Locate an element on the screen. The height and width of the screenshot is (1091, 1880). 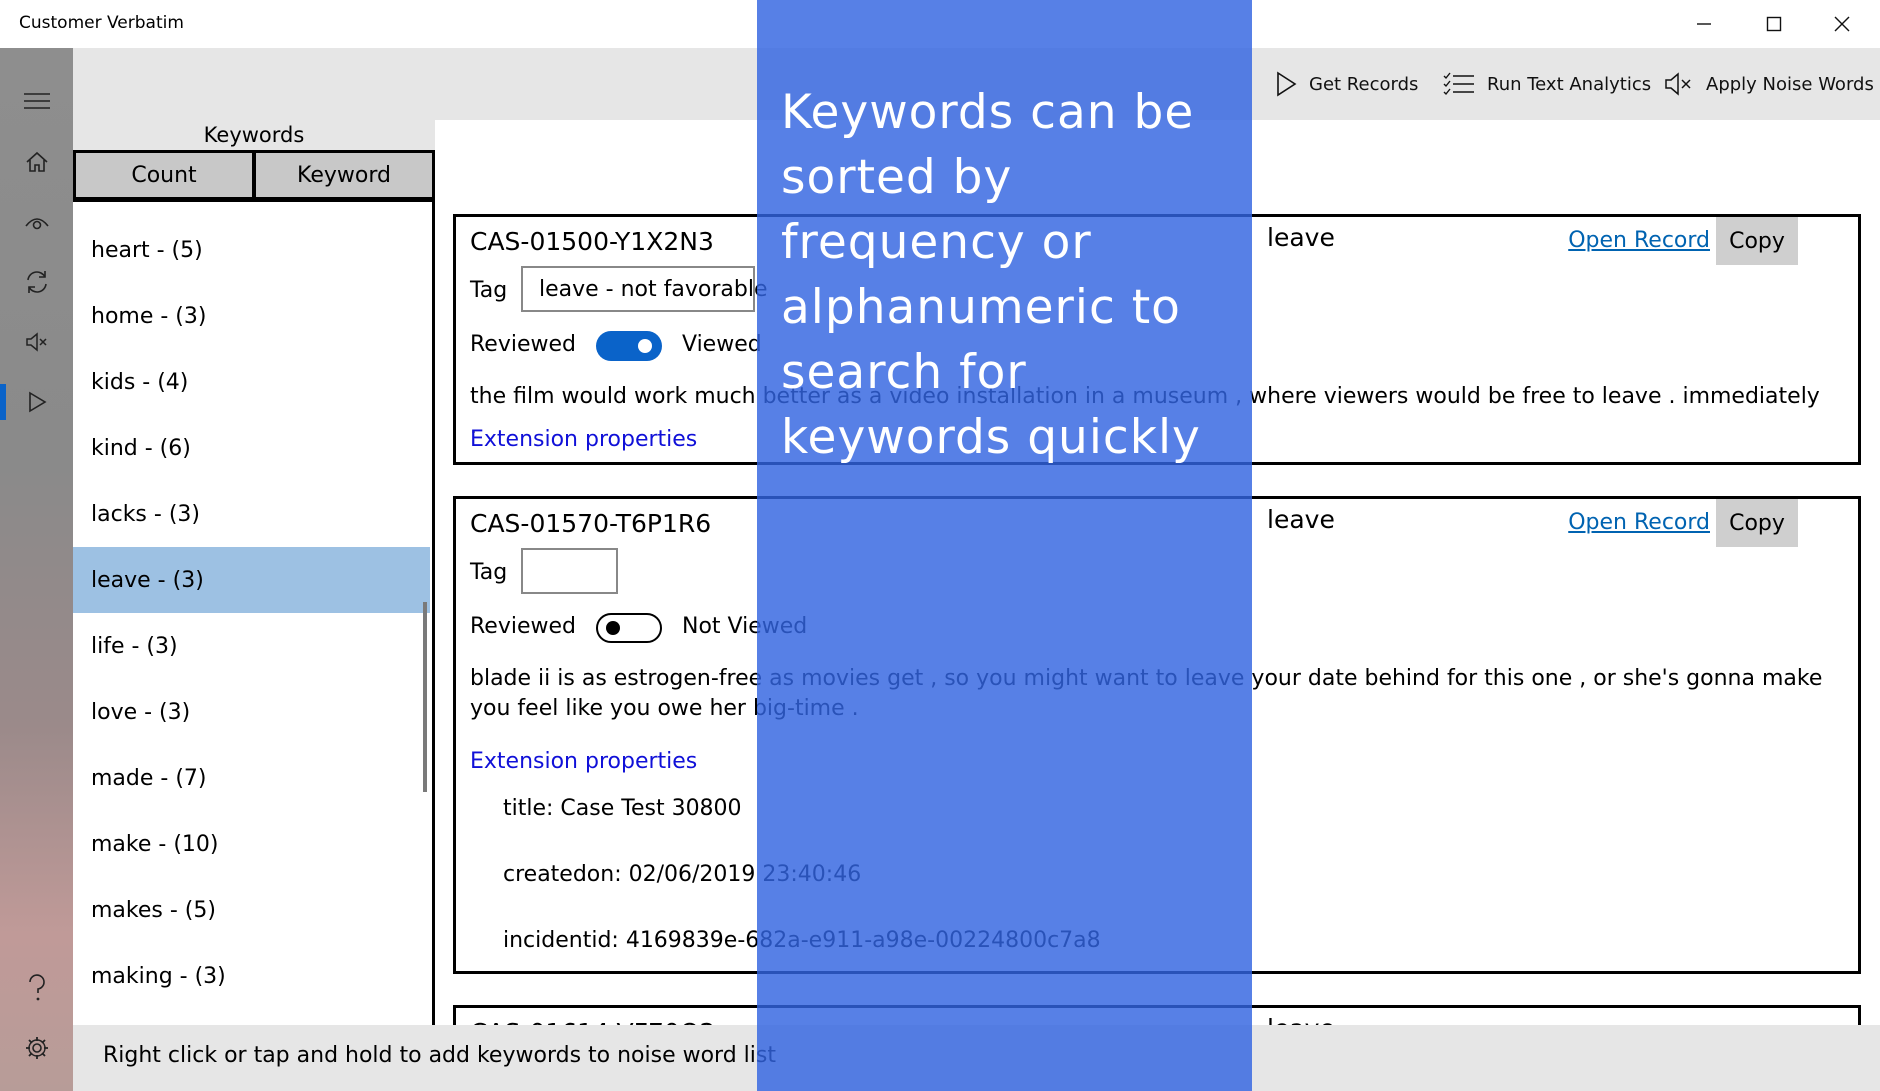
nav-view is located at coordinates (36, 222).